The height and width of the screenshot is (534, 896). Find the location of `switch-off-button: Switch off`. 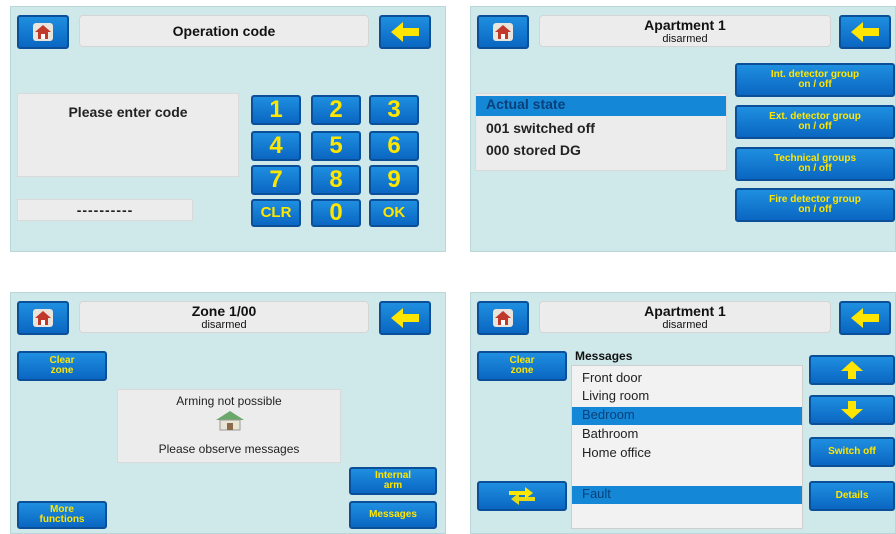

switch-off-button: Switch off is located at coordinates (852, 452).